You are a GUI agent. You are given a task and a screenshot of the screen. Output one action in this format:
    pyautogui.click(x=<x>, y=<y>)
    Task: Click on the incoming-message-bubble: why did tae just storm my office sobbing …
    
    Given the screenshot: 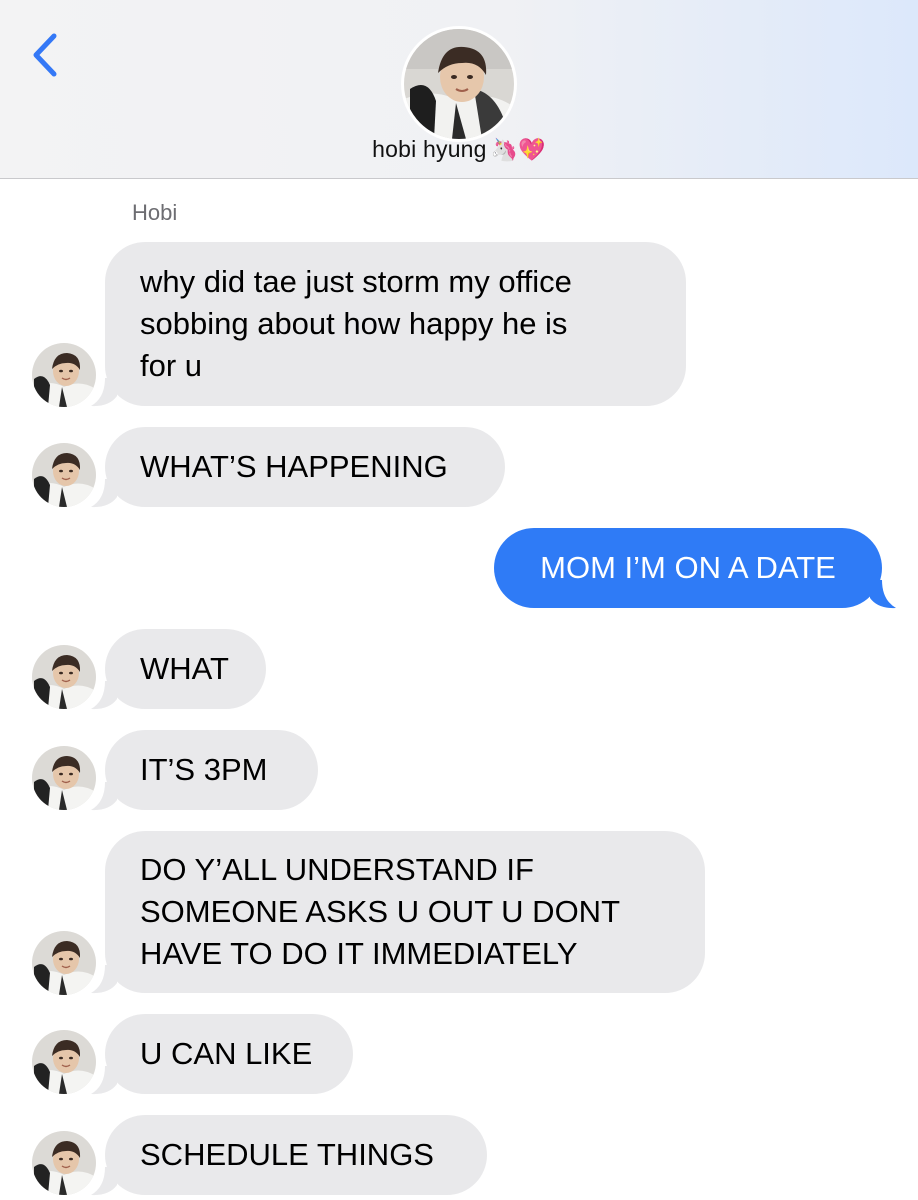 What is the action you would take?
    pyautogui.click(x=395, y=324)
    